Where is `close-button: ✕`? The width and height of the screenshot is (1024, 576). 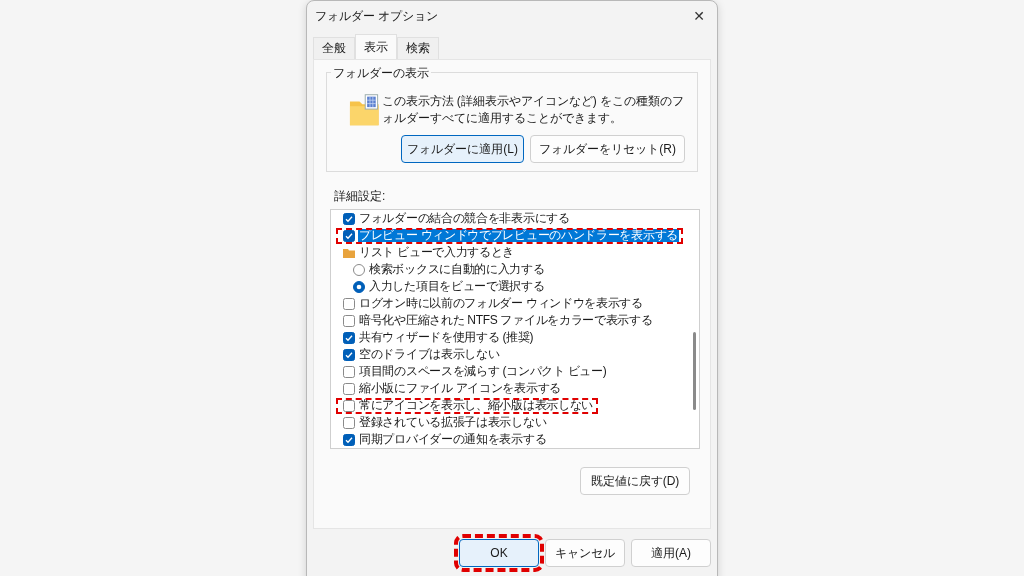 close-button: ✕ is located at coordinates (699, 16).